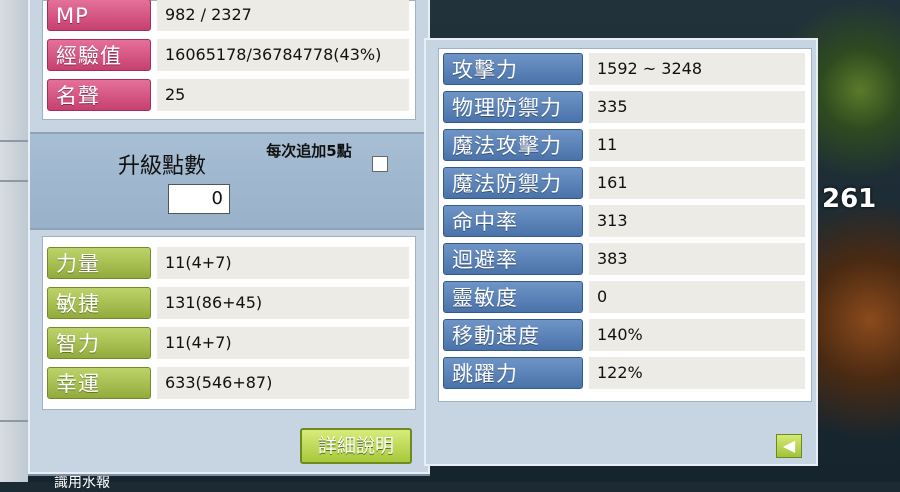 This screenshot has width=900, height=492. Describe the element at coordinates (99, 383) in the screenshot. I see `attribute-label: 幸運` at that location.